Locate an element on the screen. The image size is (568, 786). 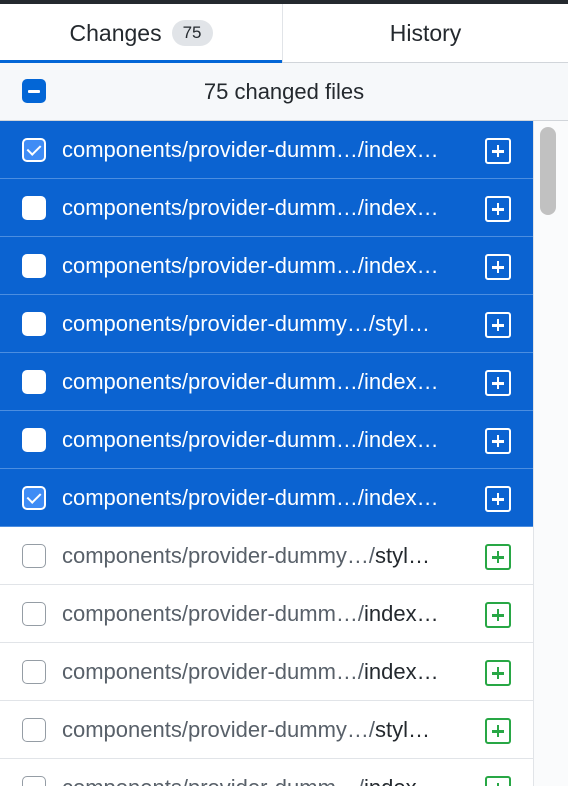
tab-changes-label: Changes is located at coordinates (115, 32).